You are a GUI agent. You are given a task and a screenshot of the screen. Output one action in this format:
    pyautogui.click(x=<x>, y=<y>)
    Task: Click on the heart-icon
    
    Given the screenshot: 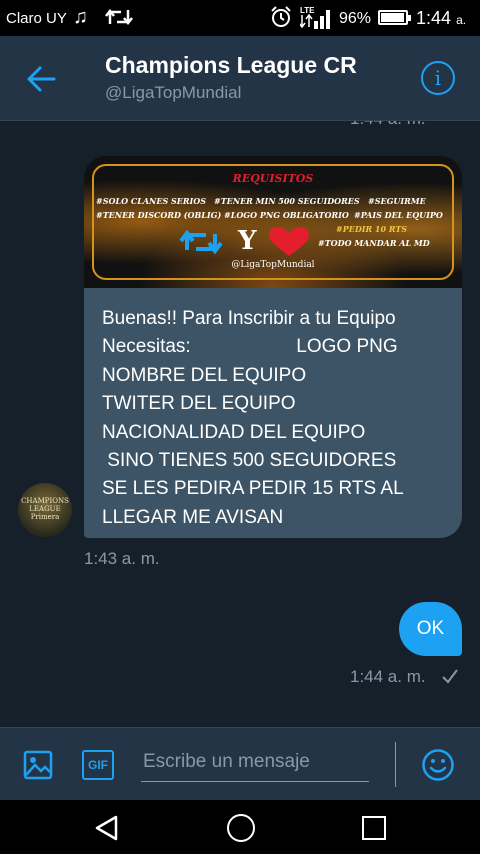 What is the action you would take?
    pyautogui.click(x=289, y=241)
    